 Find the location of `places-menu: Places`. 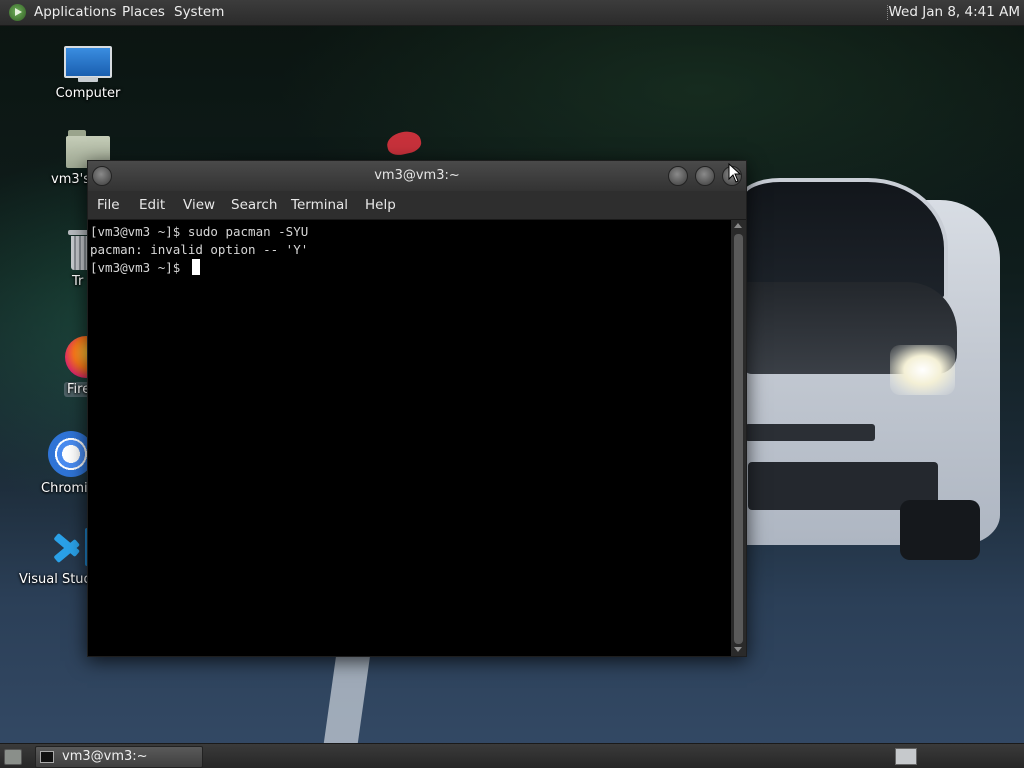

places-menu: Places is located at coordinates (143, 12).